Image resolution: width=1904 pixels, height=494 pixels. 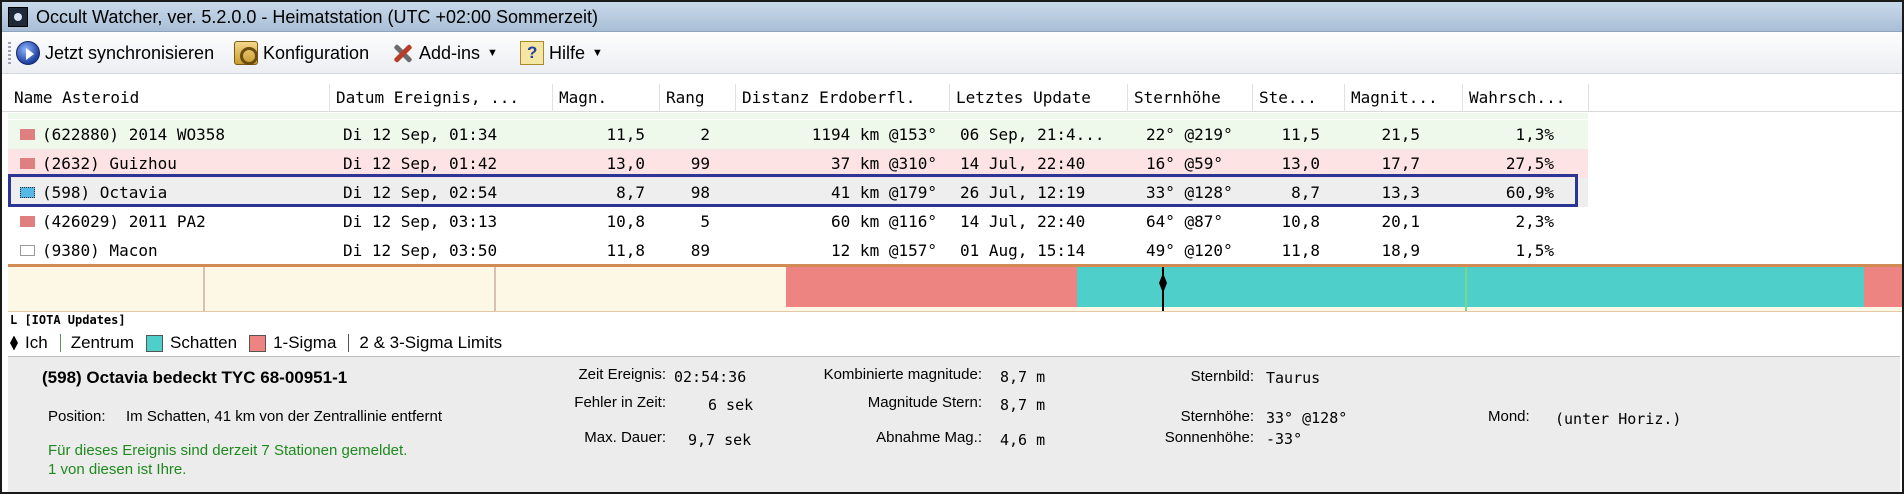 I want to click on probability: 60,9%, so click(x=1529, y=192).